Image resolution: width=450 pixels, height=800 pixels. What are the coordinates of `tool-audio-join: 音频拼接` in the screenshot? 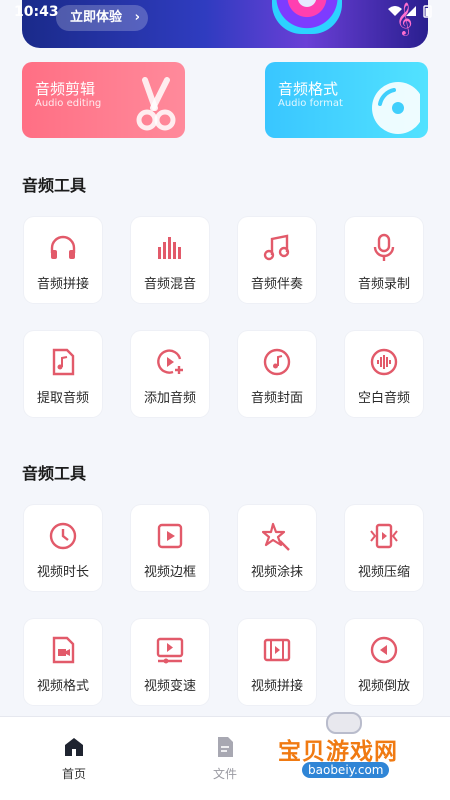 It's located at (63, 260).